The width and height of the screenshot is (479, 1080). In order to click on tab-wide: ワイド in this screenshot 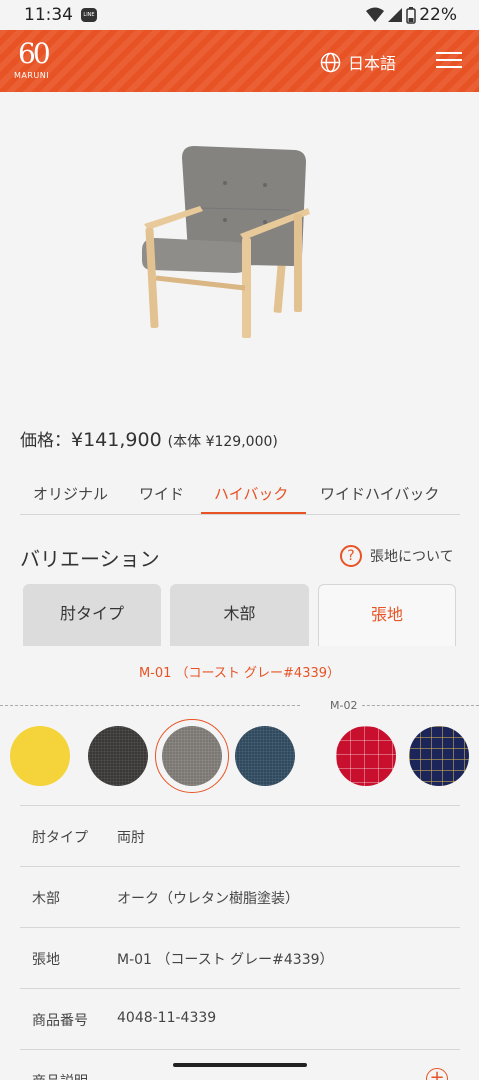, I will do `click(161, 493)`.